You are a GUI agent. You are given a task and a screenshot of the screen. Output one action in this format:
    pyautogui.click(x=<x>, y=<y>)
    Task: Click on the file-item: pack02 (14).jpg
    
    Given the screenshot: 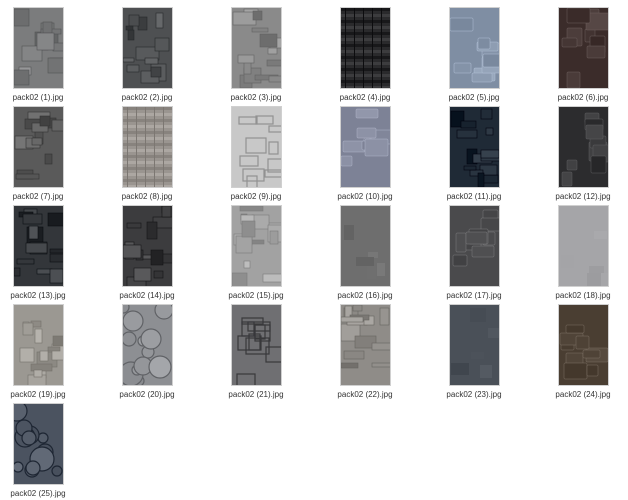 What is the action you would take?
    pyautogui.click(x=147, y=254)
    